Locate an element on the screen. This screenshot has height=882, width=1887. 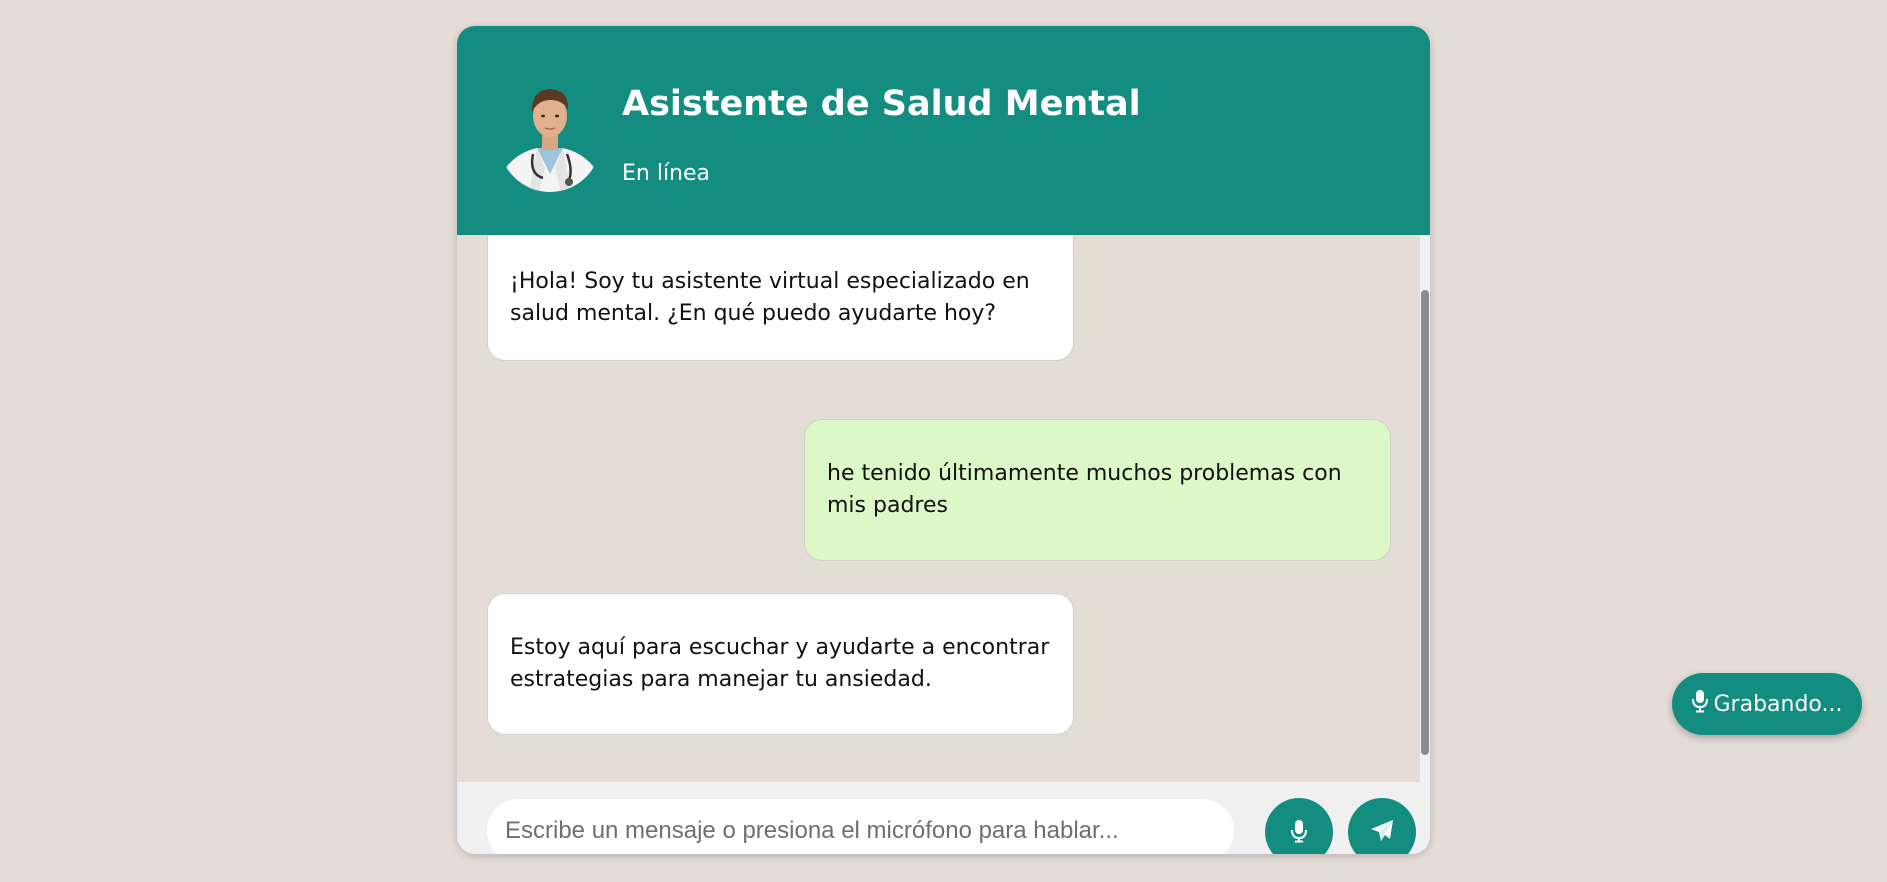
scrollbar is located at coordinates (1425, 508).